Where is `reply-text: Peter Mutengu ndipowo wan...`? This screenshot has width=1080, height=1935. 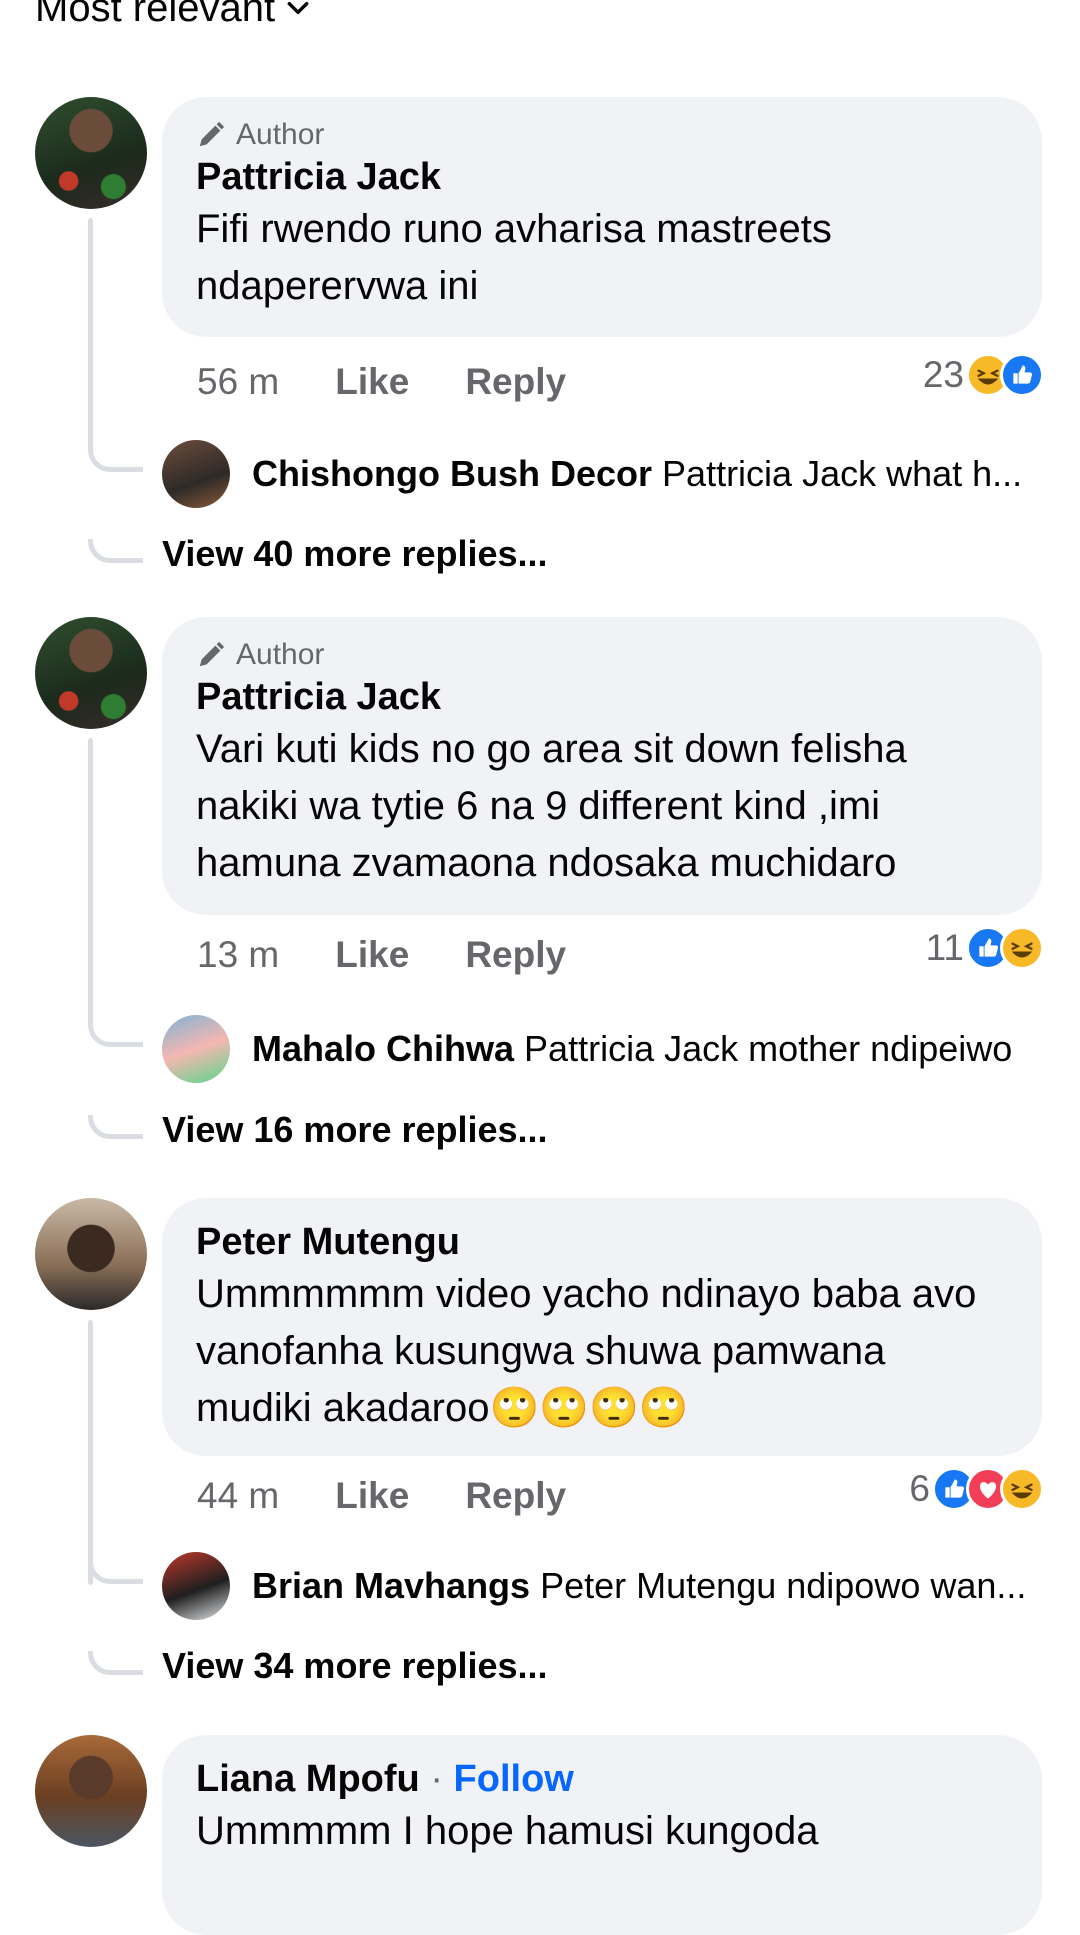 reply-text: Peter Mutengu ndipowo wan... is located at coordinates (783, 1585).